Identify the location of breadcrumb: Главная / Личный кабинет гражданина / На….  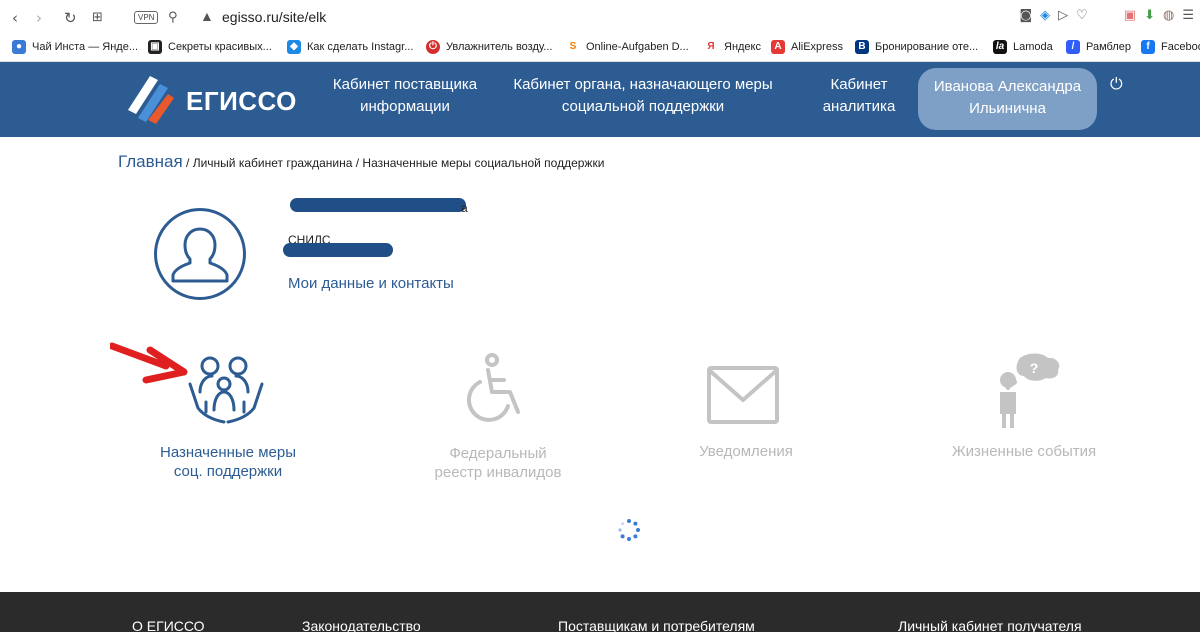
(361, 162).